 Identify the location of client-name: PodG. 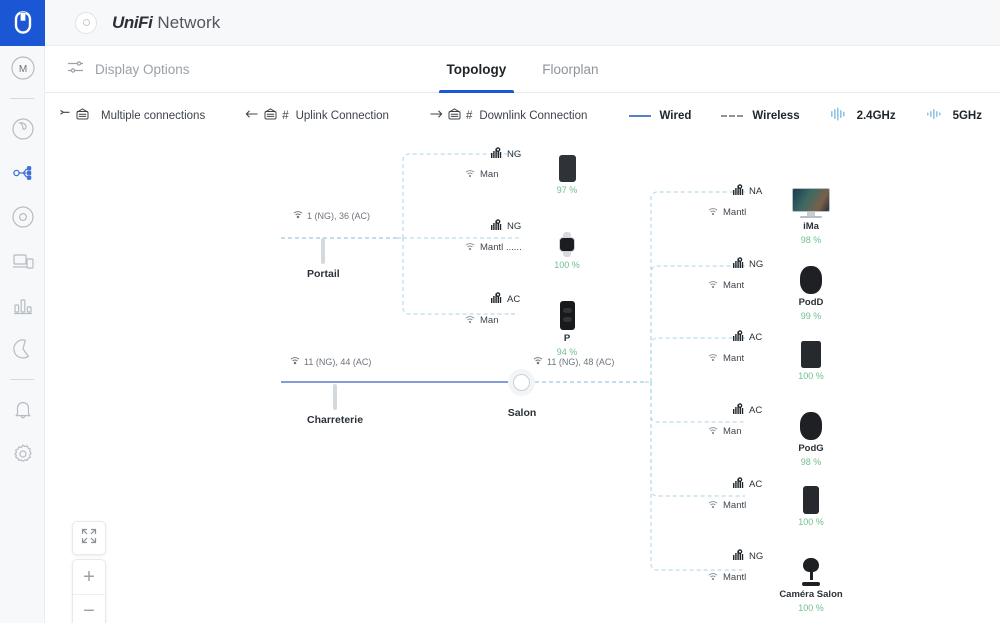
(811, 448).